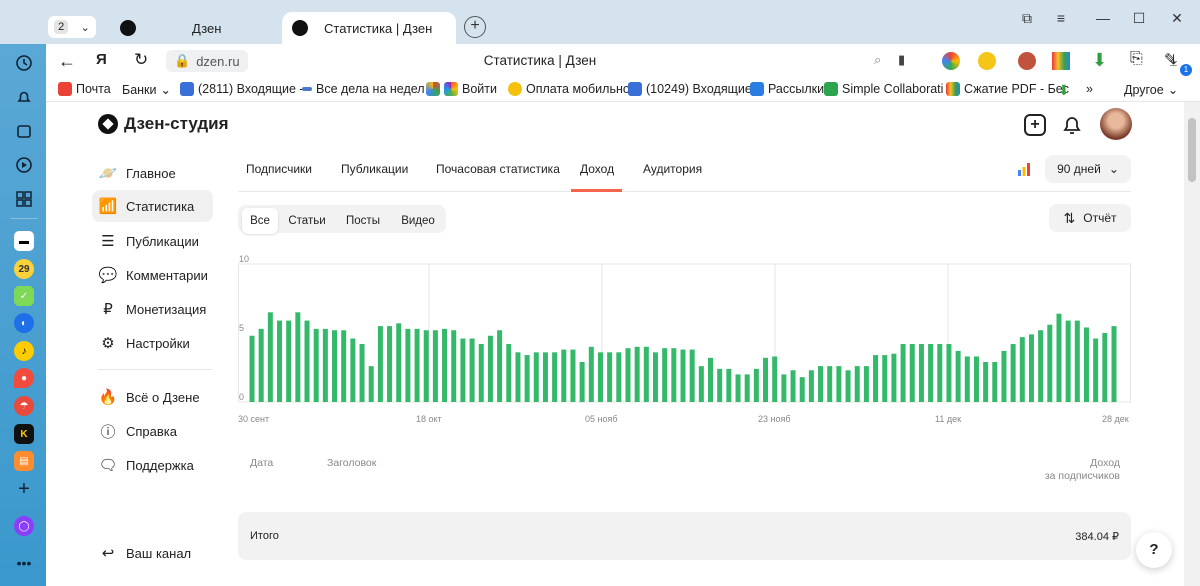 This screenshot has height=586, width=1200. Describe the element at coordinates (1186, 70) in the screenshot. I see `downloads-badge: 1` at that location.